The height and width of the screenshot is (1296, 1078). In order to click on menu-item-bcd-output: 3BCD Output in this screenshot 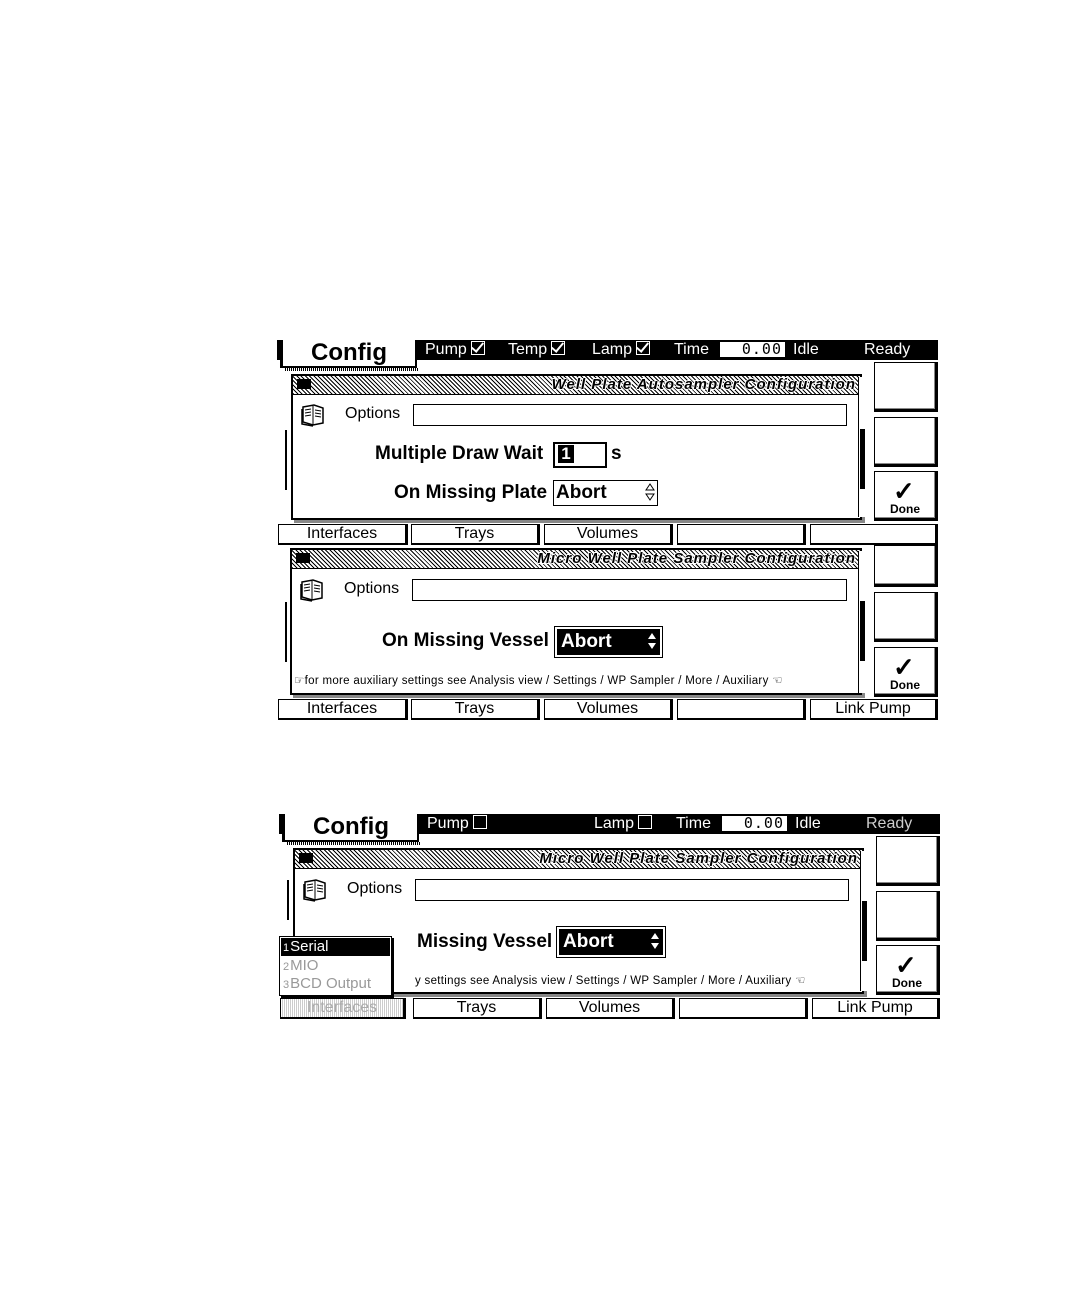, I will do `click(335, 984)`.